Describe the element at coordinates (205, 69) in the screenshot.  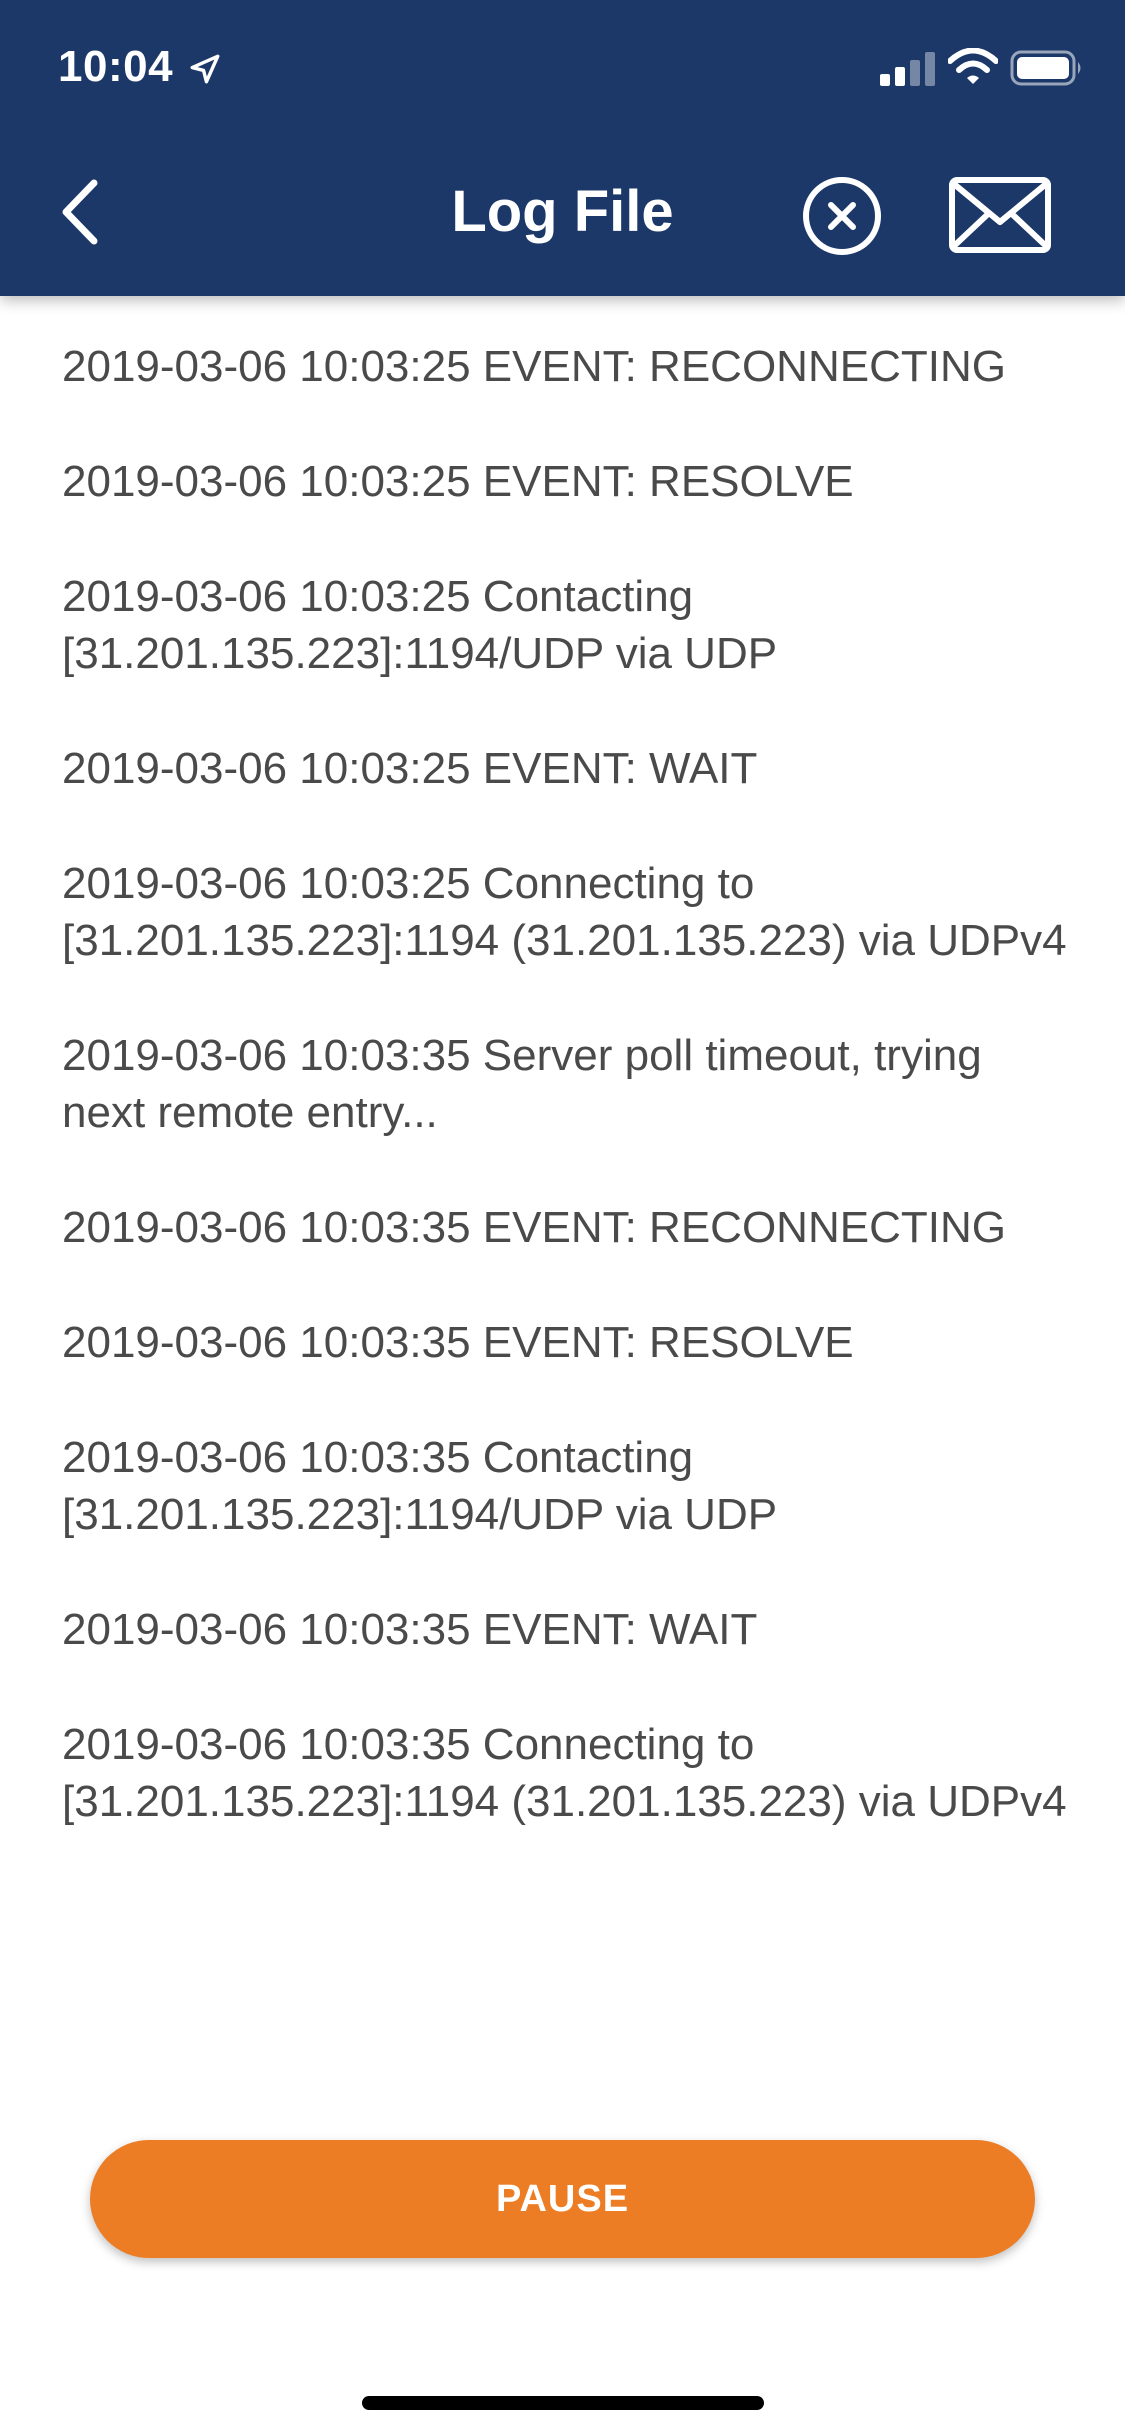
I see `location-arrow-icon` at that location.